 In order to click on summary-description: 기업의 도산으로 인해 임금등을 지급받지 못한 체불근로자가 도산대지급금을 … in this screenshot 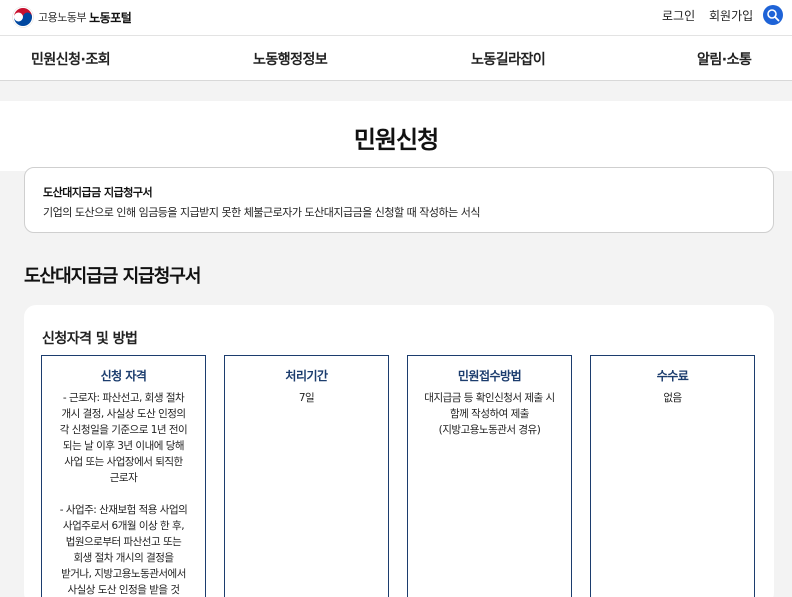, I will do `click(262, 212)`.